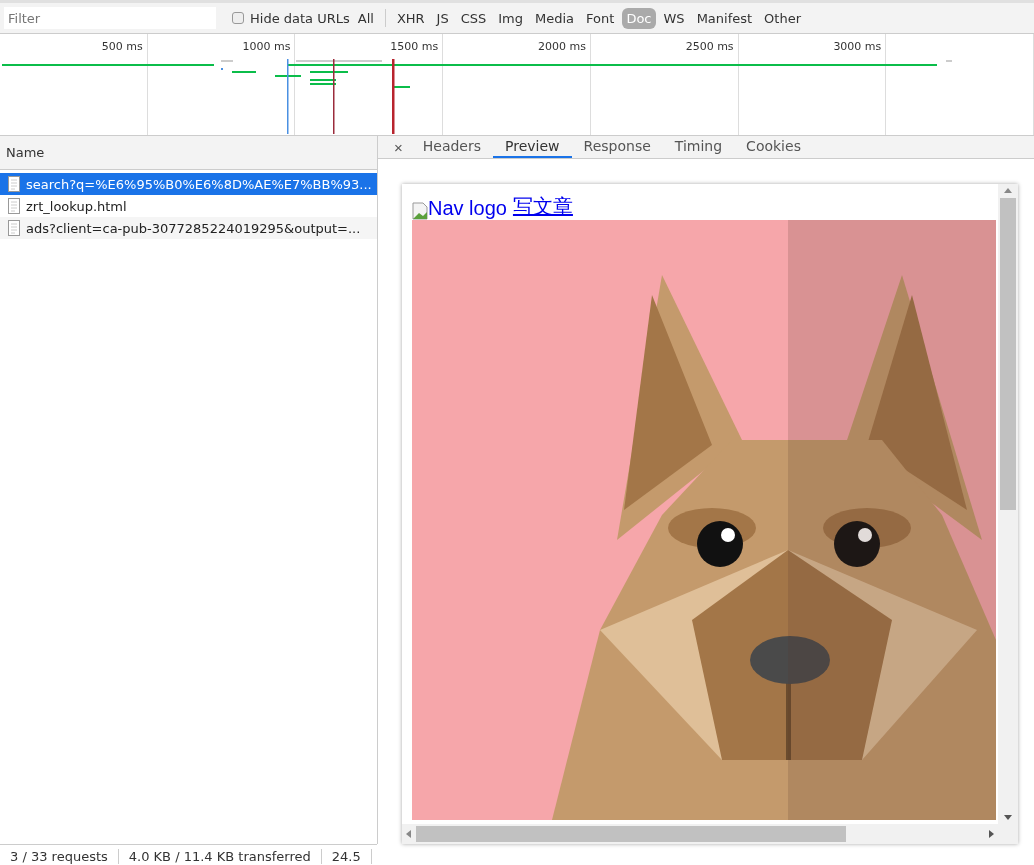 Image resolution: width=1034 pixels, height=865 pixels. Describe the element at coordinates (783, 18) in the screenshot. I see `type-filter: Other` at that location.